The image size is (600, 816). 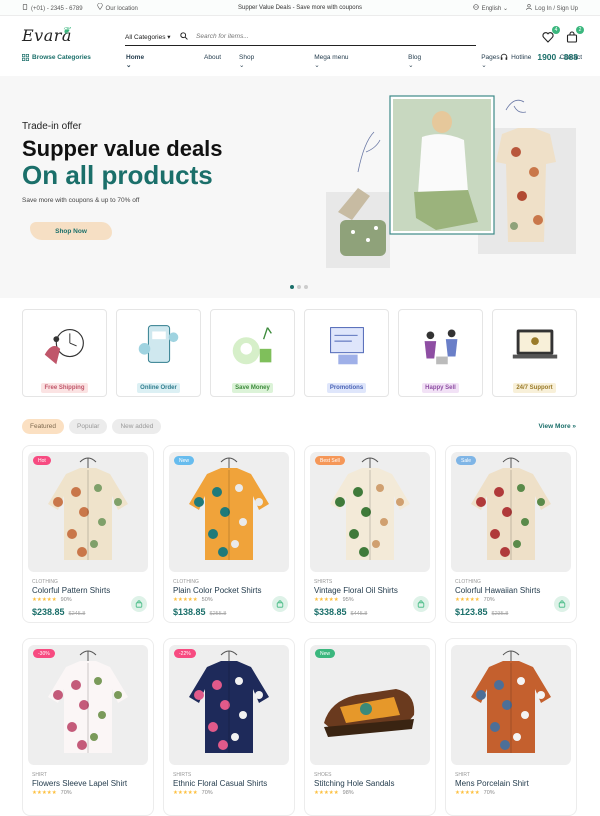 I want to click on nav-blog-label: Blog, so click(x=415, y=57).